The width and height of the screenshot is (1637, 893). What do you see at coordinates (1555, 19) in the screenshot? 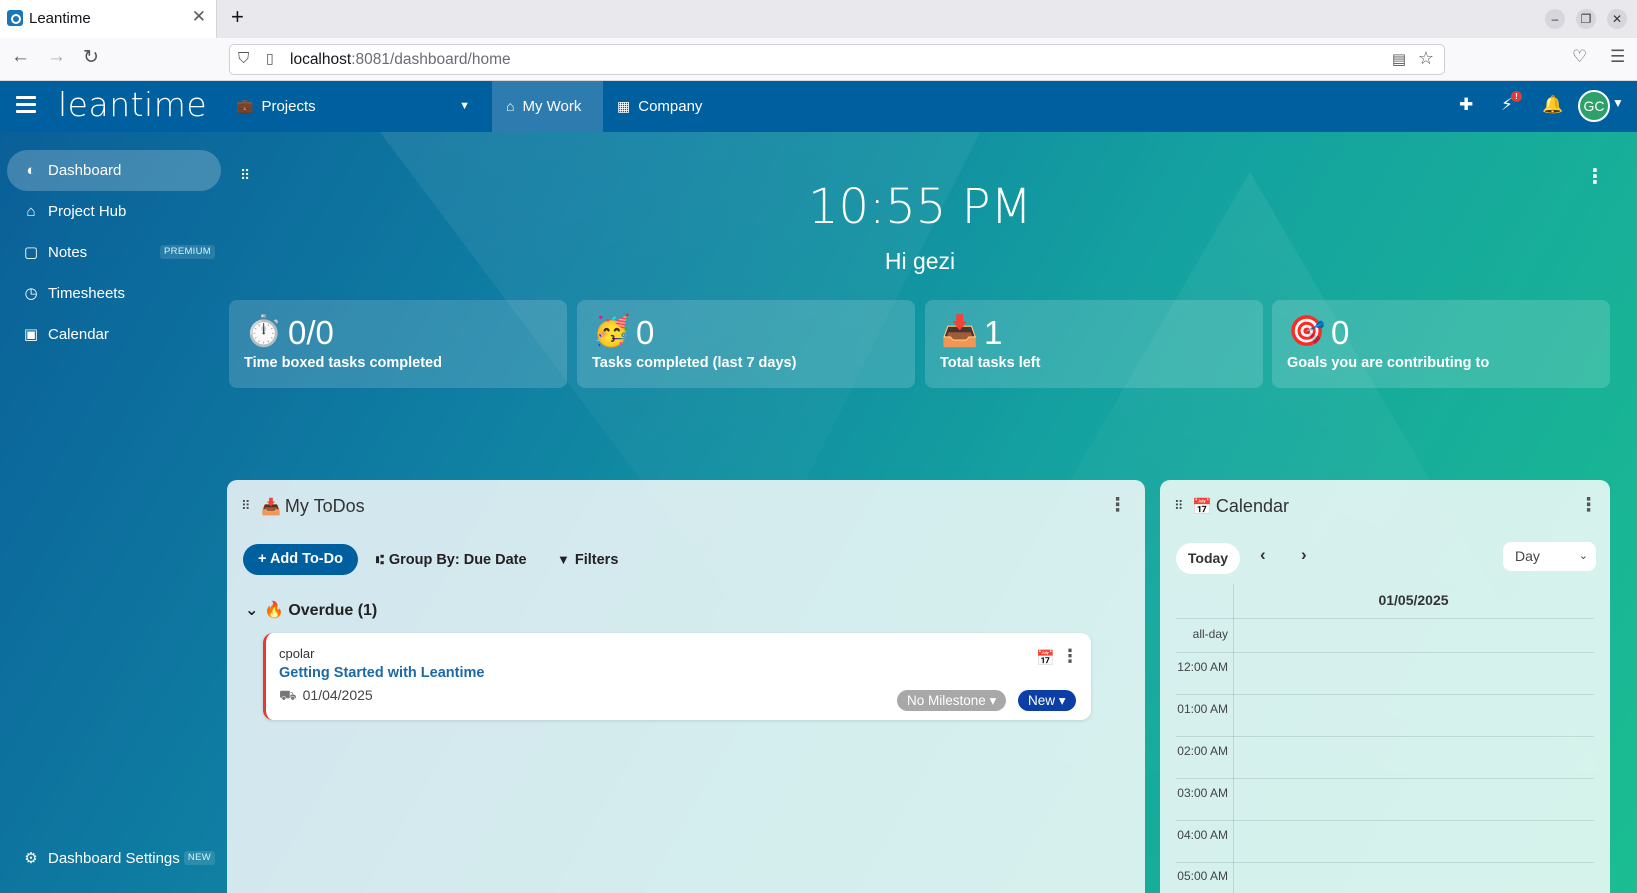
I see `minimize-icon: –` at bounding box center [1555, 19].